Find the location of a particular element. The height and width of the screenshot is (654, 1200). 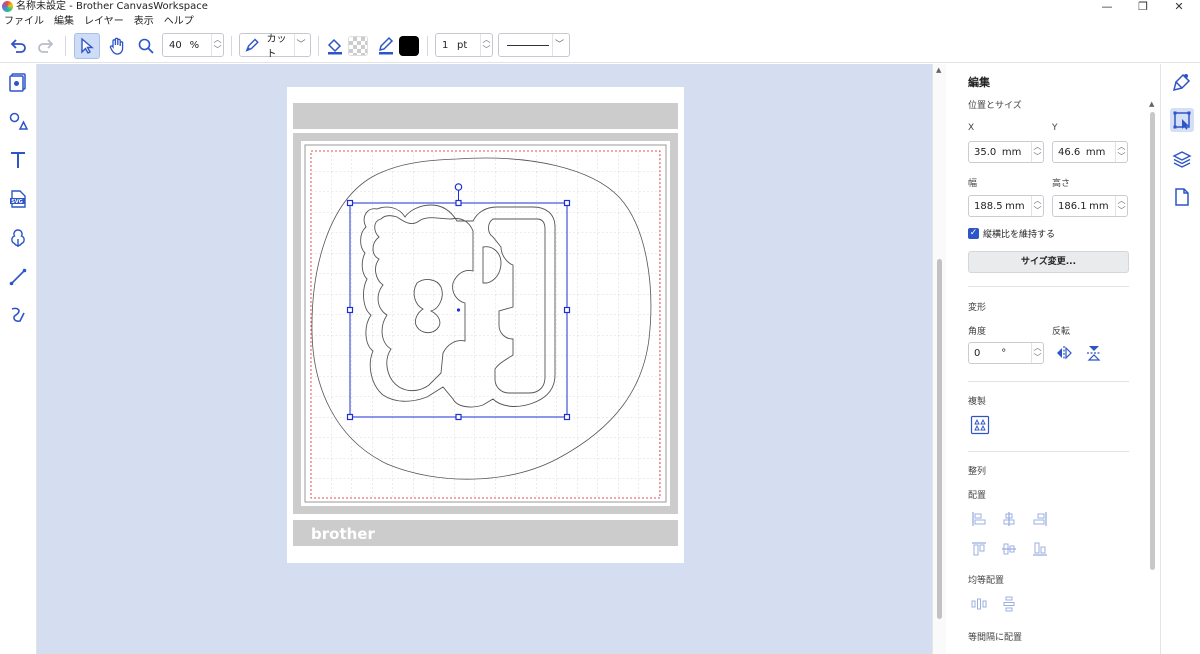

align-center-horizontal-icon is located at coordinates (1009, 519).